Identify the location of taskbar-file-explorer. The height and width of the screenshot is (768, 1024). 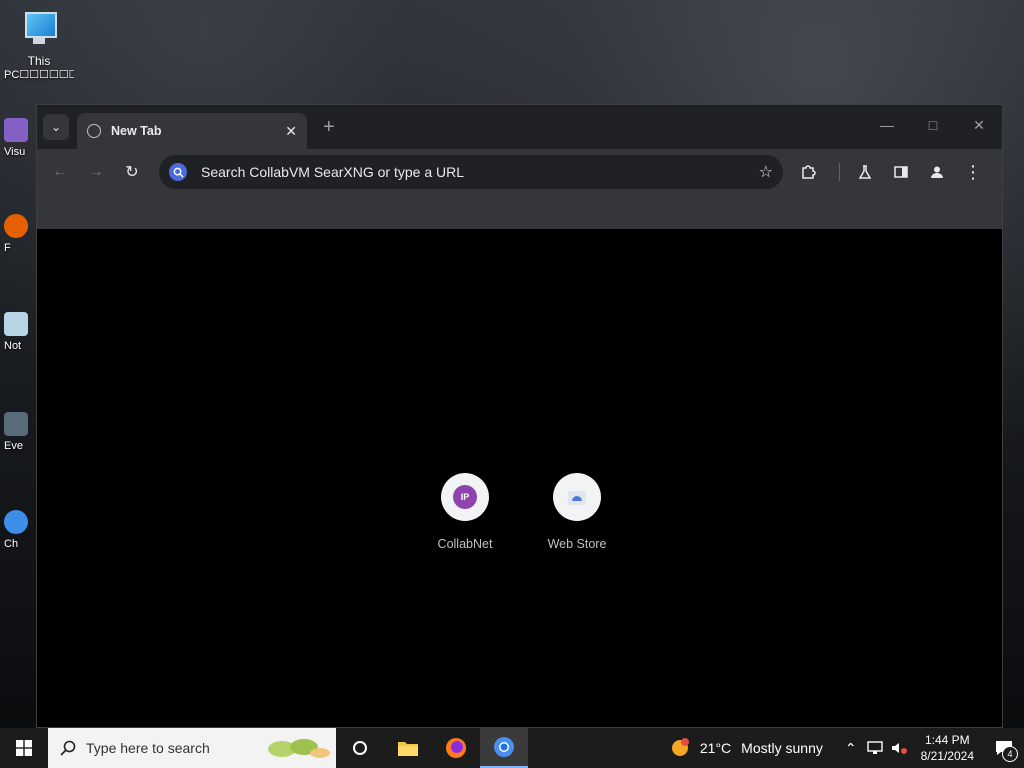
(408, 748).